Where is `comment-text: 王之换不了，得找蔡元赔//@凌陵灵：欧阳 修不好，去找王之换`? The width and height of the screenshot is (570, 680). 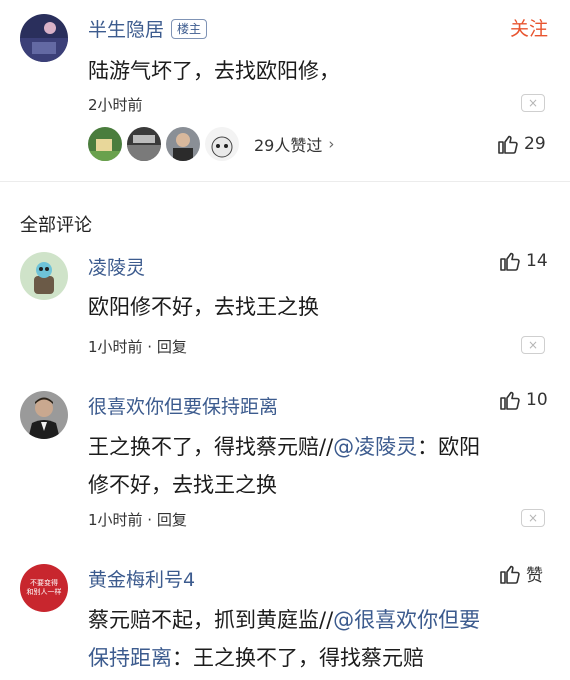 comment-text: 王之换不了，得找蔡元赔//@凌陵灵：欧阳 修不好，去找王之换 is located at coordinates (308, 466).